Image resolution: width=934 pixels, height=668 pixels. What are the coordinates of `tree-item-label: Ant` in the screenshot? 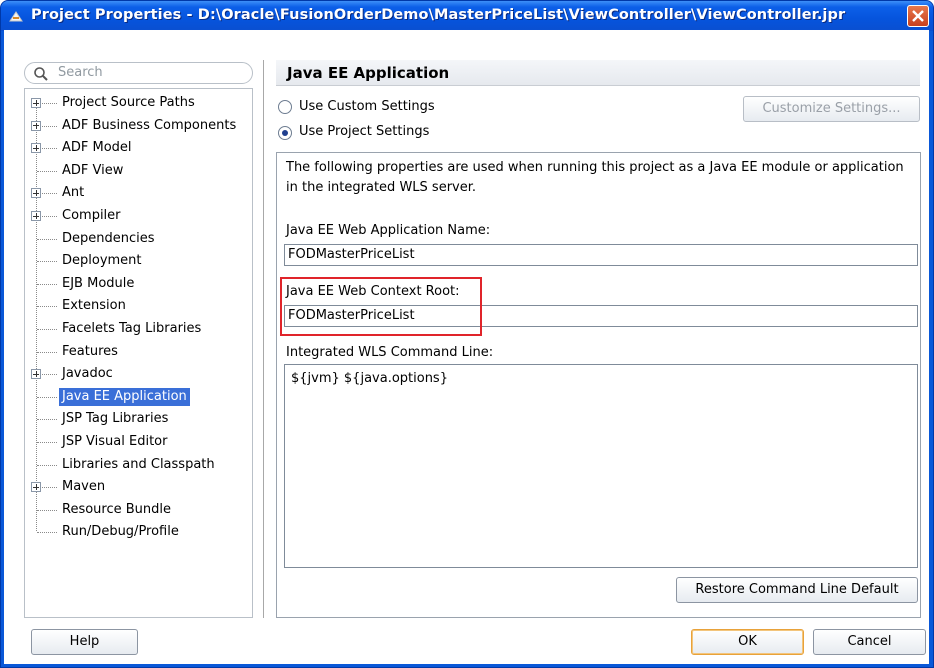 It's located at (73, 193).